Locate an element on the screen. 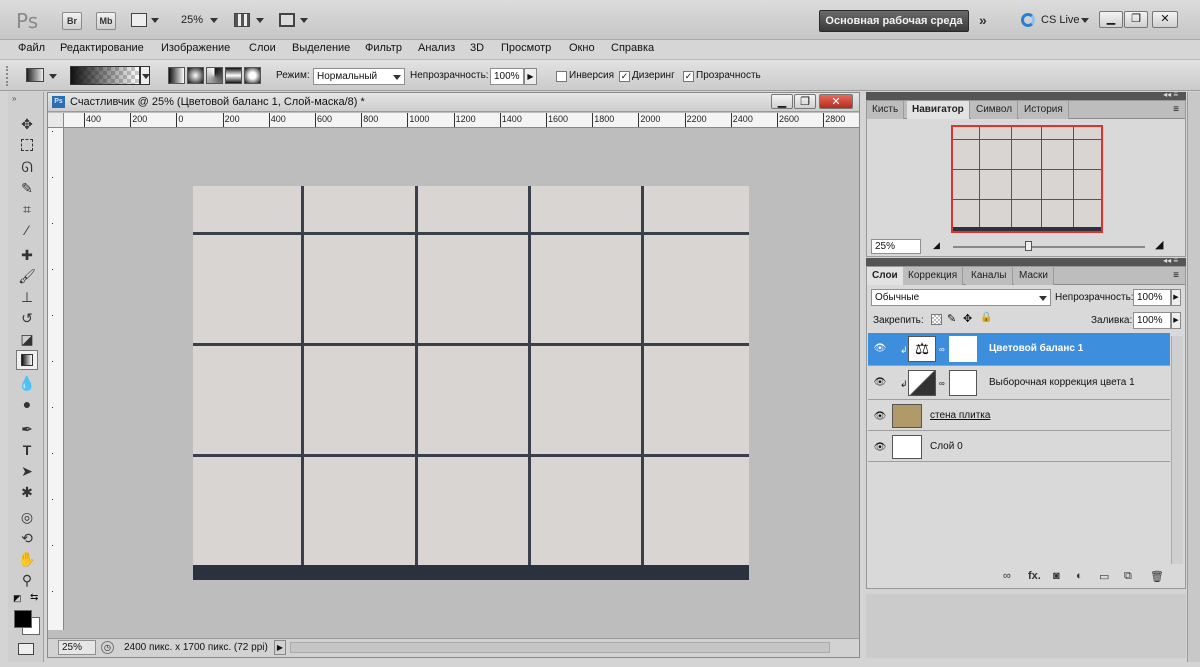 This screenshot has width=1200, height=667. marquee-tool-icon is located at coordinates (27, 146).